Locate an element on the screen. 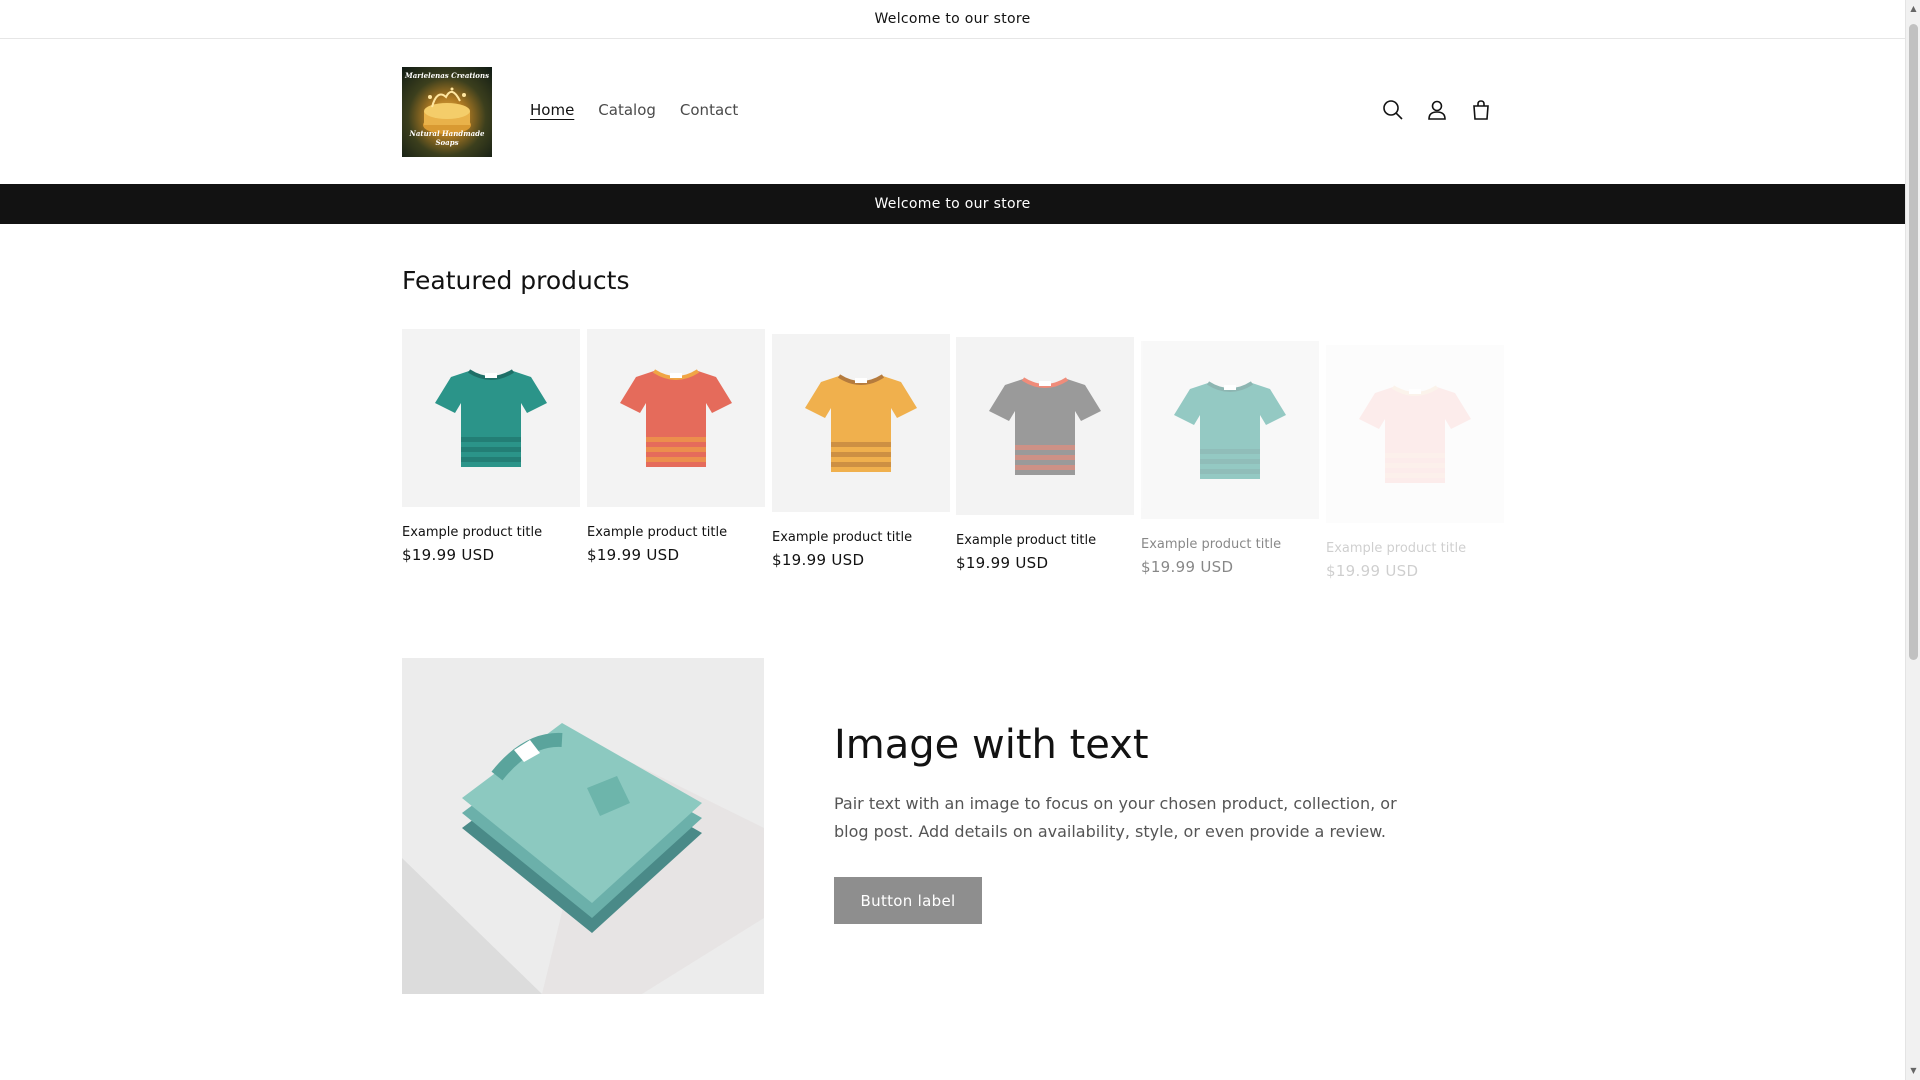  folded-shirts-image is located at coordinates (583, 826).